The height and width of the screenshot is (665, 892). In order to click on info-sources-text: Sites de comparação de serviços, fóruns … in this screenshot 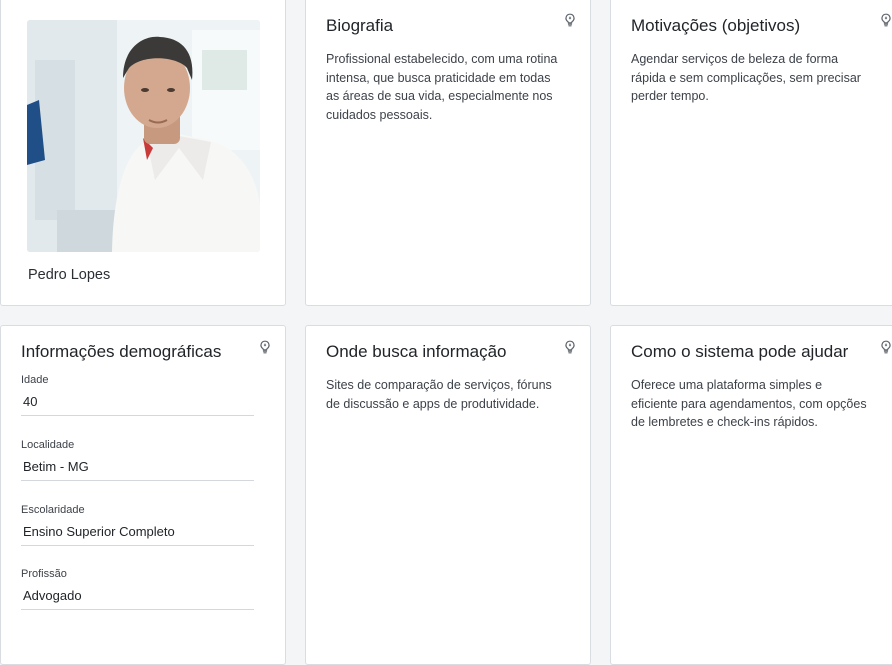, I will do `click(439, 394)`.